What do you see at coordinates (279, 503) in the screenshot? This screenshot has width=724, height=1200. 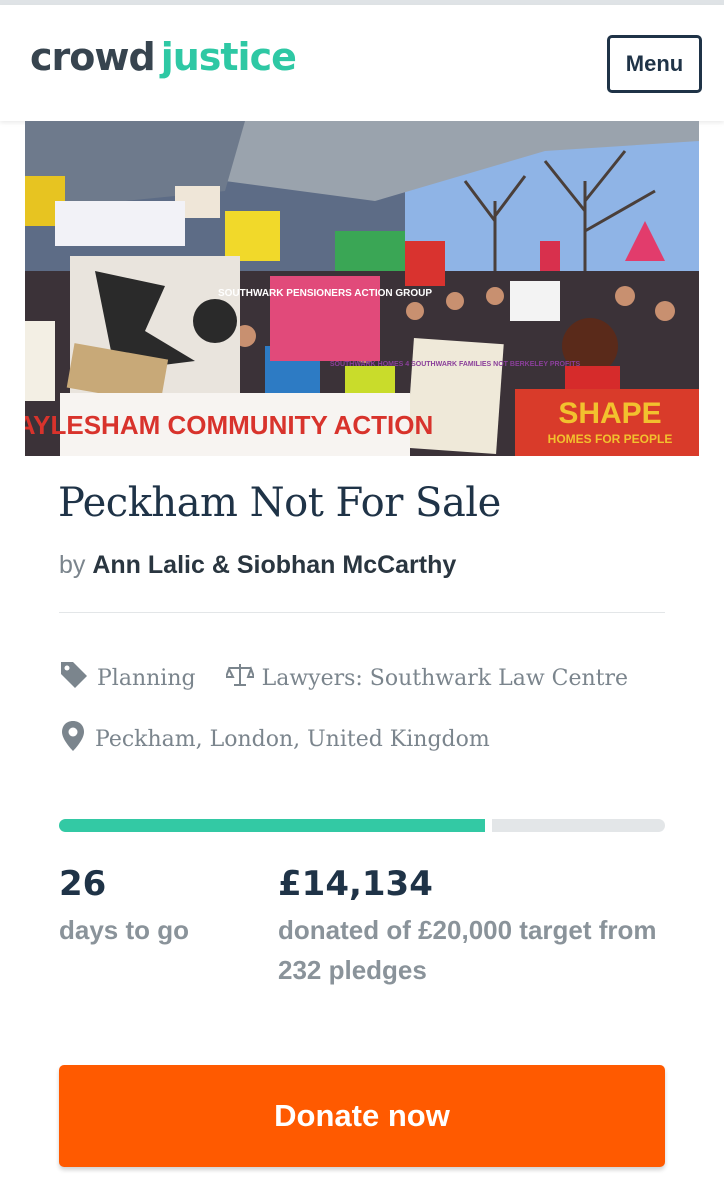 I see `campaign-title: Peckham Not For Sale` at bounding box center [279, 503].